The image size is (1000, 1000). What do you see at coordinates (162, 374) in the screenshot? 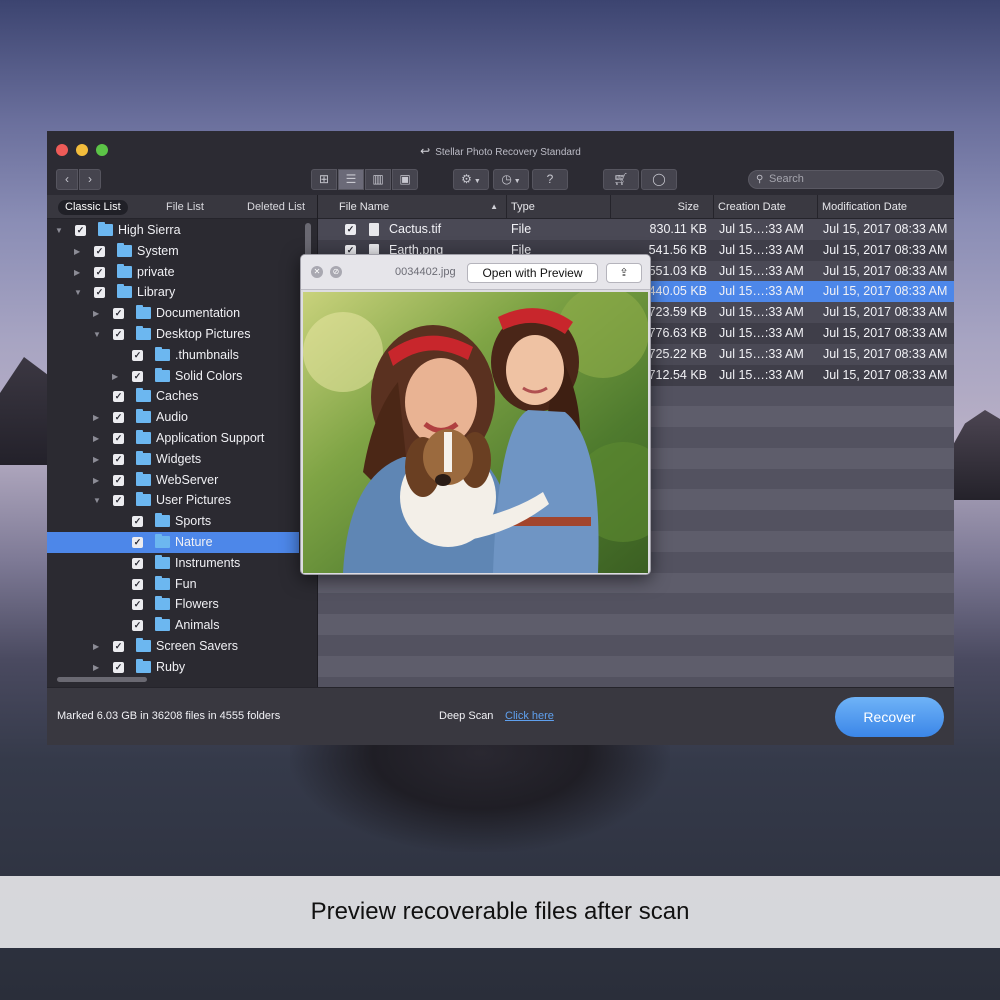
I see `folder-icon` at bounding box center [162, 374].